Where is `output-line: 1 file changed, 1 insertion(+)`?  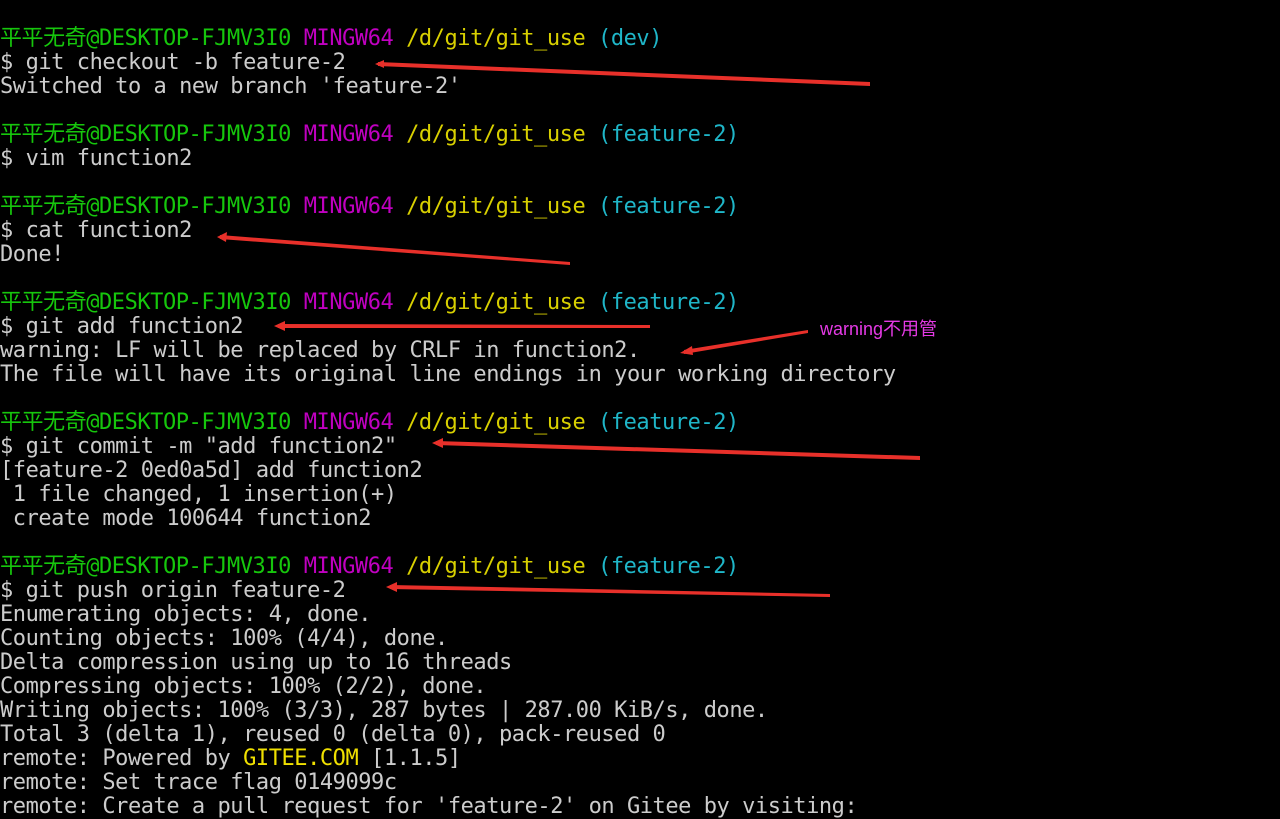 output-line: 1 file changed, 1 insertion(+) is located at coordinates (198, 494).